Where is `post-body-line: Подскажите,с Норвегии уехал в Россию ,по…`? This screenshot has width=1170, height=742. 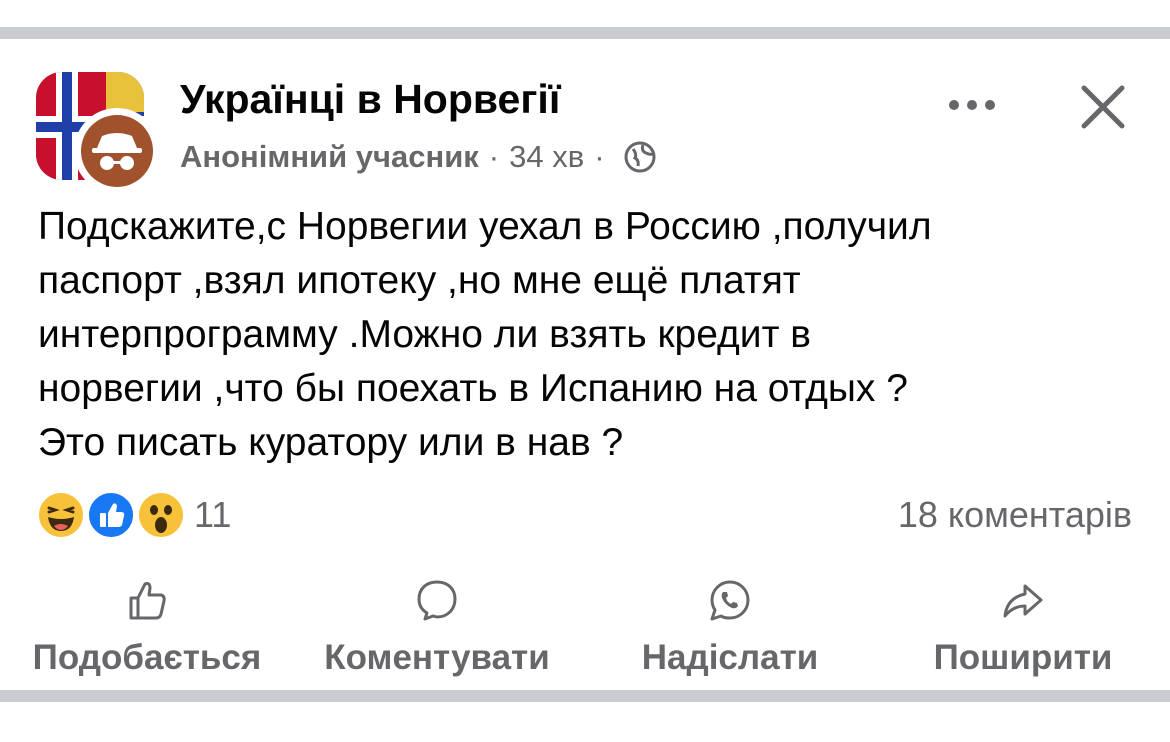
post-body-line: Подскажите,с Норвегии уехал в Россию ,по… is located at coordinates (485, 226).